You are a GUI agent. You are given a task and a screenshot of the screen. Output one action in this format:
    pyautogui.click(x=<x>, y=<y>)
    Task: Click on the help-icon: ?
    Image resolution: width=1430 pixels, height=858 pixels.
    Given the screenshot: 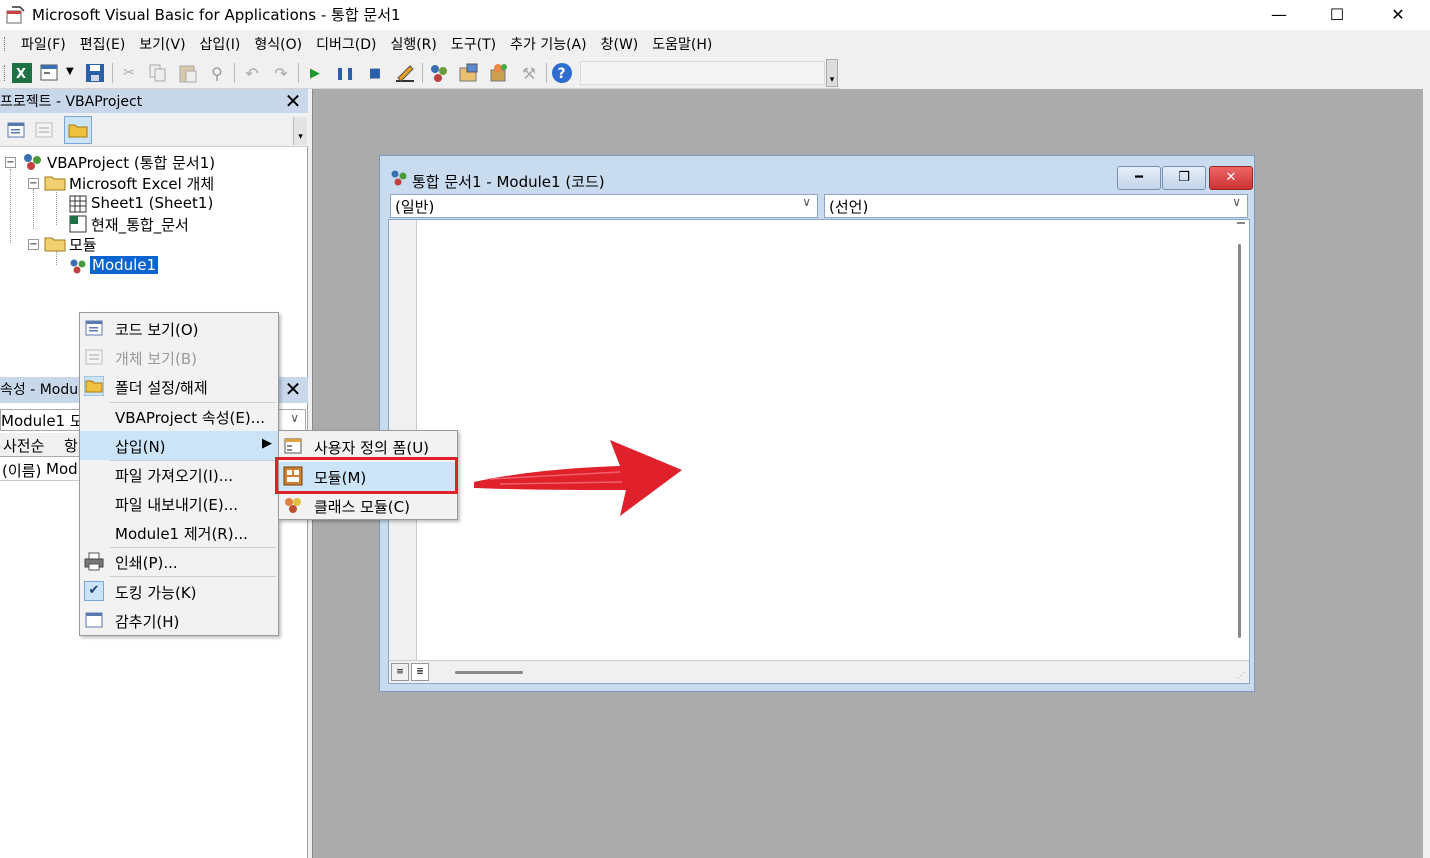 What is the action you would take?
    pyautogui.click(x=562, y=73)
    